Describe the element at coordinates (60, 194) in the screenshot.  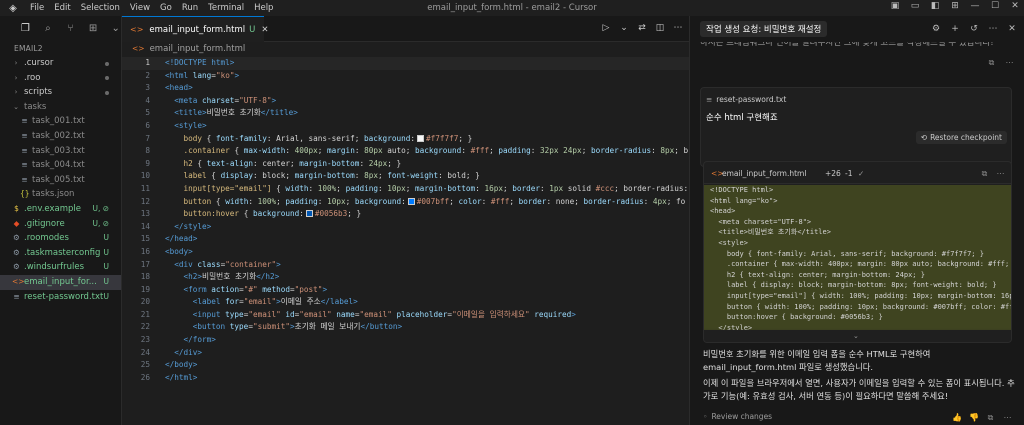
I see `tree-item: {} tasks.json` at that location.